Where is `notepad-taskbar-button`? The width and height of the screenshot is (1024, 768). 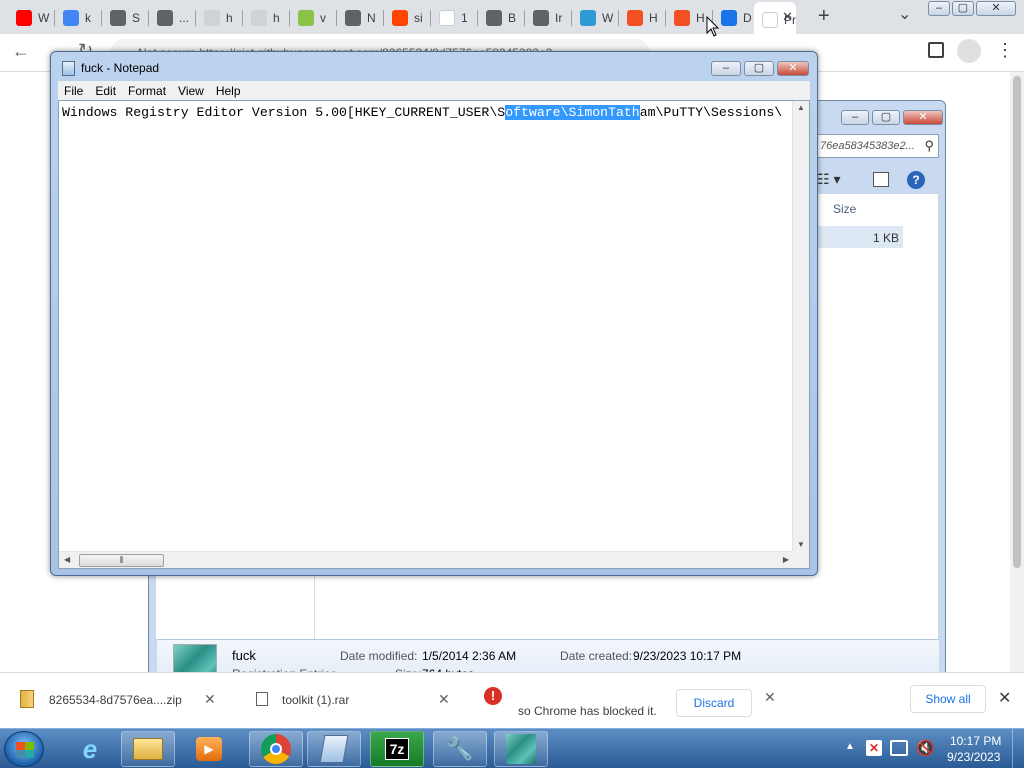
notepad-taskbar-button is located at coordinates (334, 749).